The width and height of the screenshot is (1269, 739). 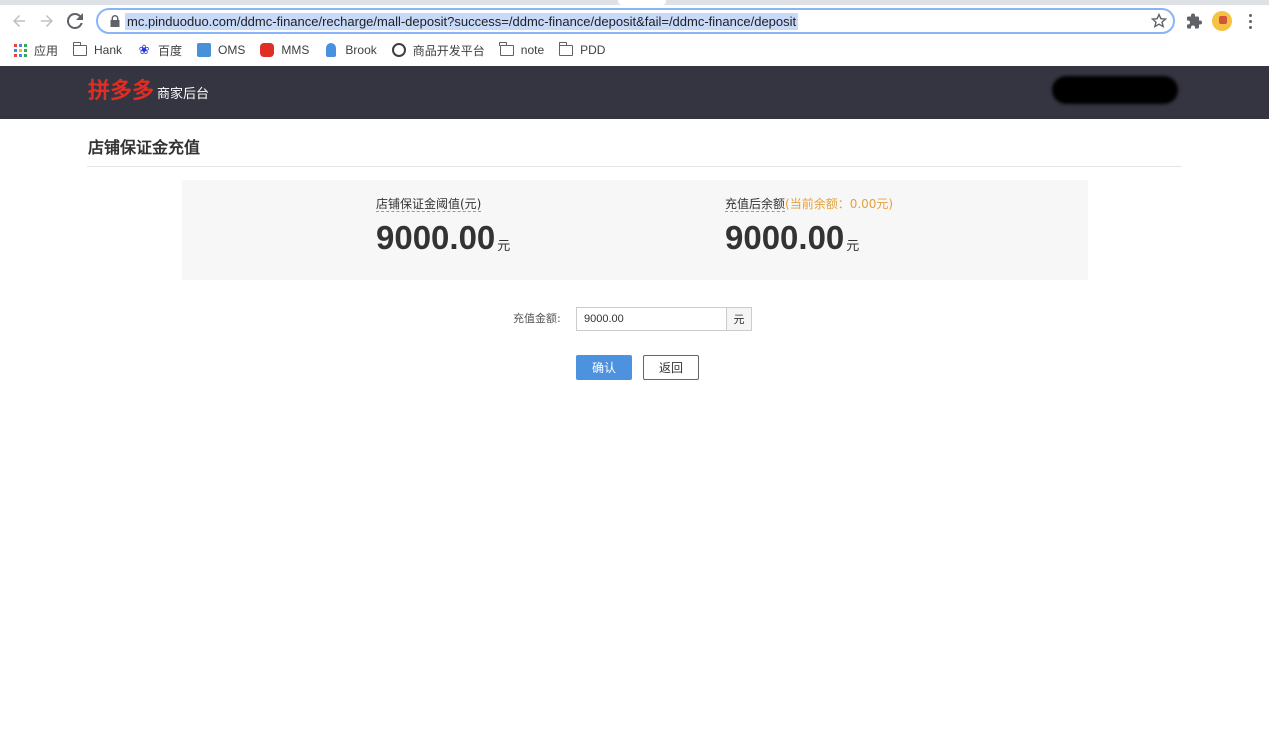 I want to click on amount-unit: 元, so click(x=739, y=319).